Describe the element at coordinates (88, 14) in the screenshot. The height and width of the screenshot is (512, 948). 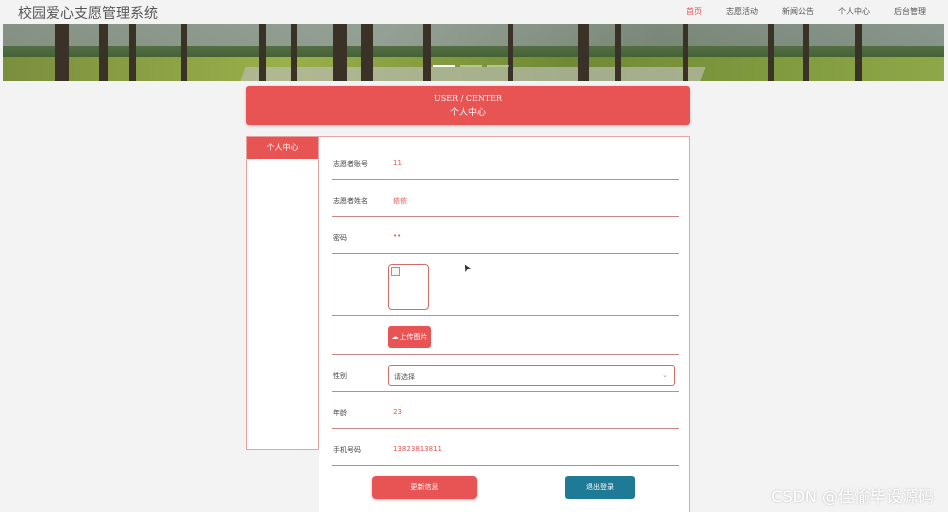
I see `site-title: 校园爱心支愿管理系统` at that location.